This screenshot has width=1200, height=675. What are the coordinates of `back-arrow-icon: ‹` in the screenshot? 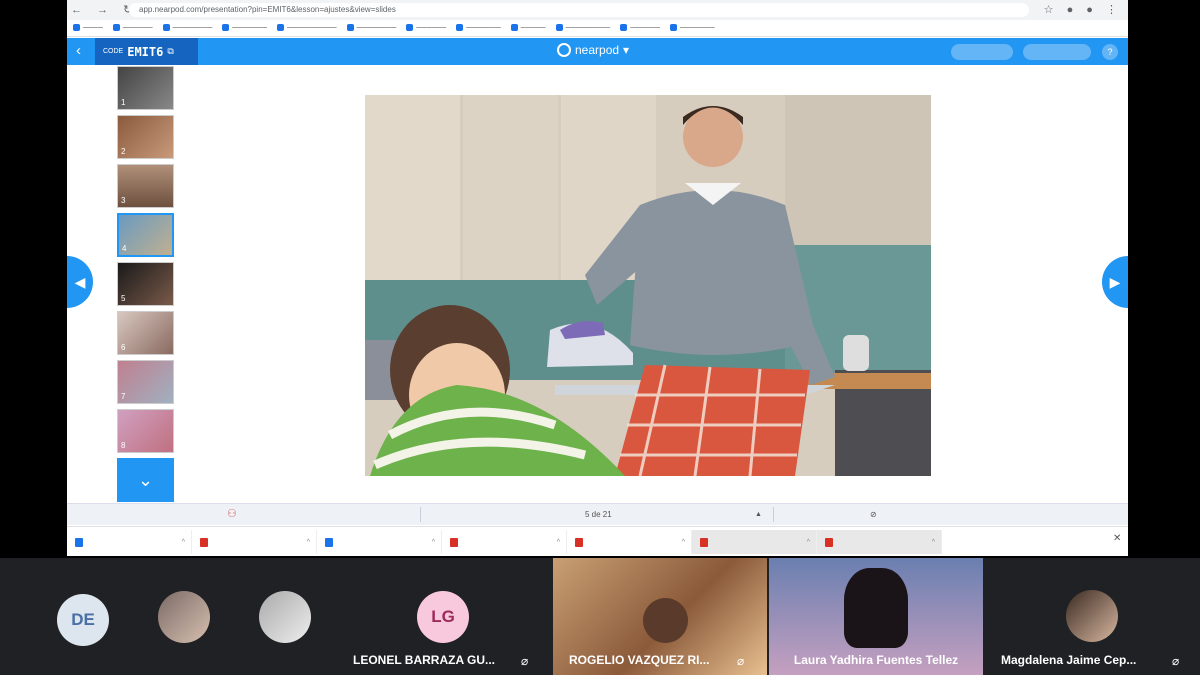 It's located at (78, 50).